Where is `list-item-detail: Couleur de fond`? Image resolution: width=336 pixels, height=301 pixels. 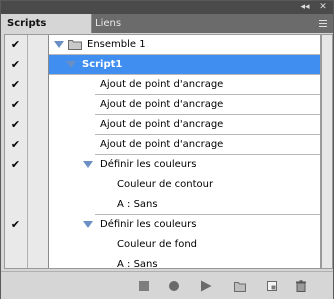
list-item-detail: Couleur de fond is located at coordinates (162, 245).